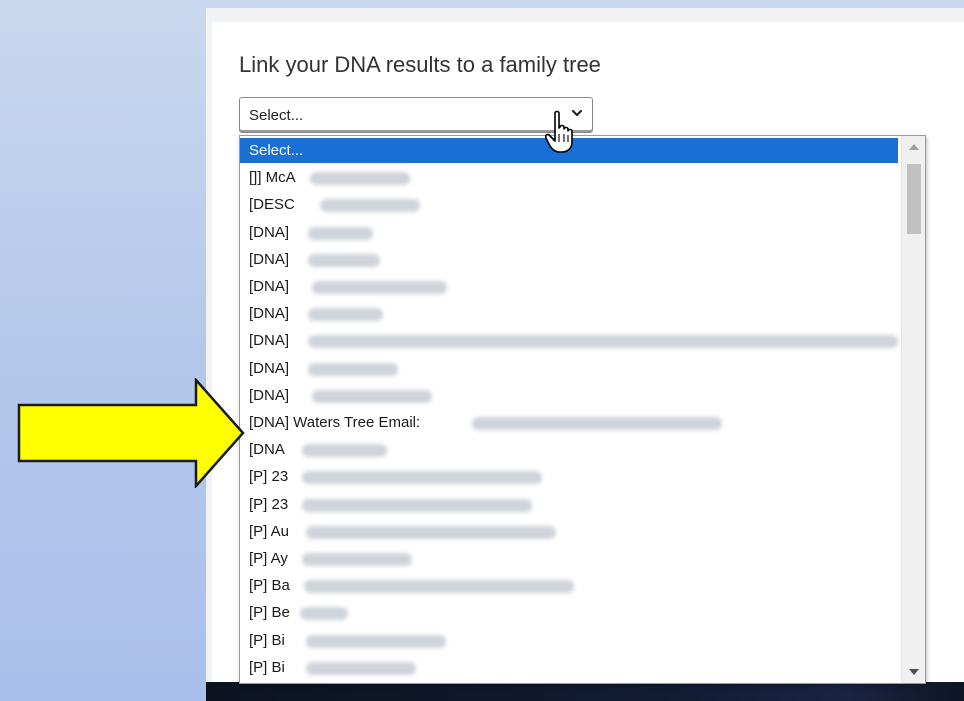  I want to click on list-item: [DNA, so click(569, 449).